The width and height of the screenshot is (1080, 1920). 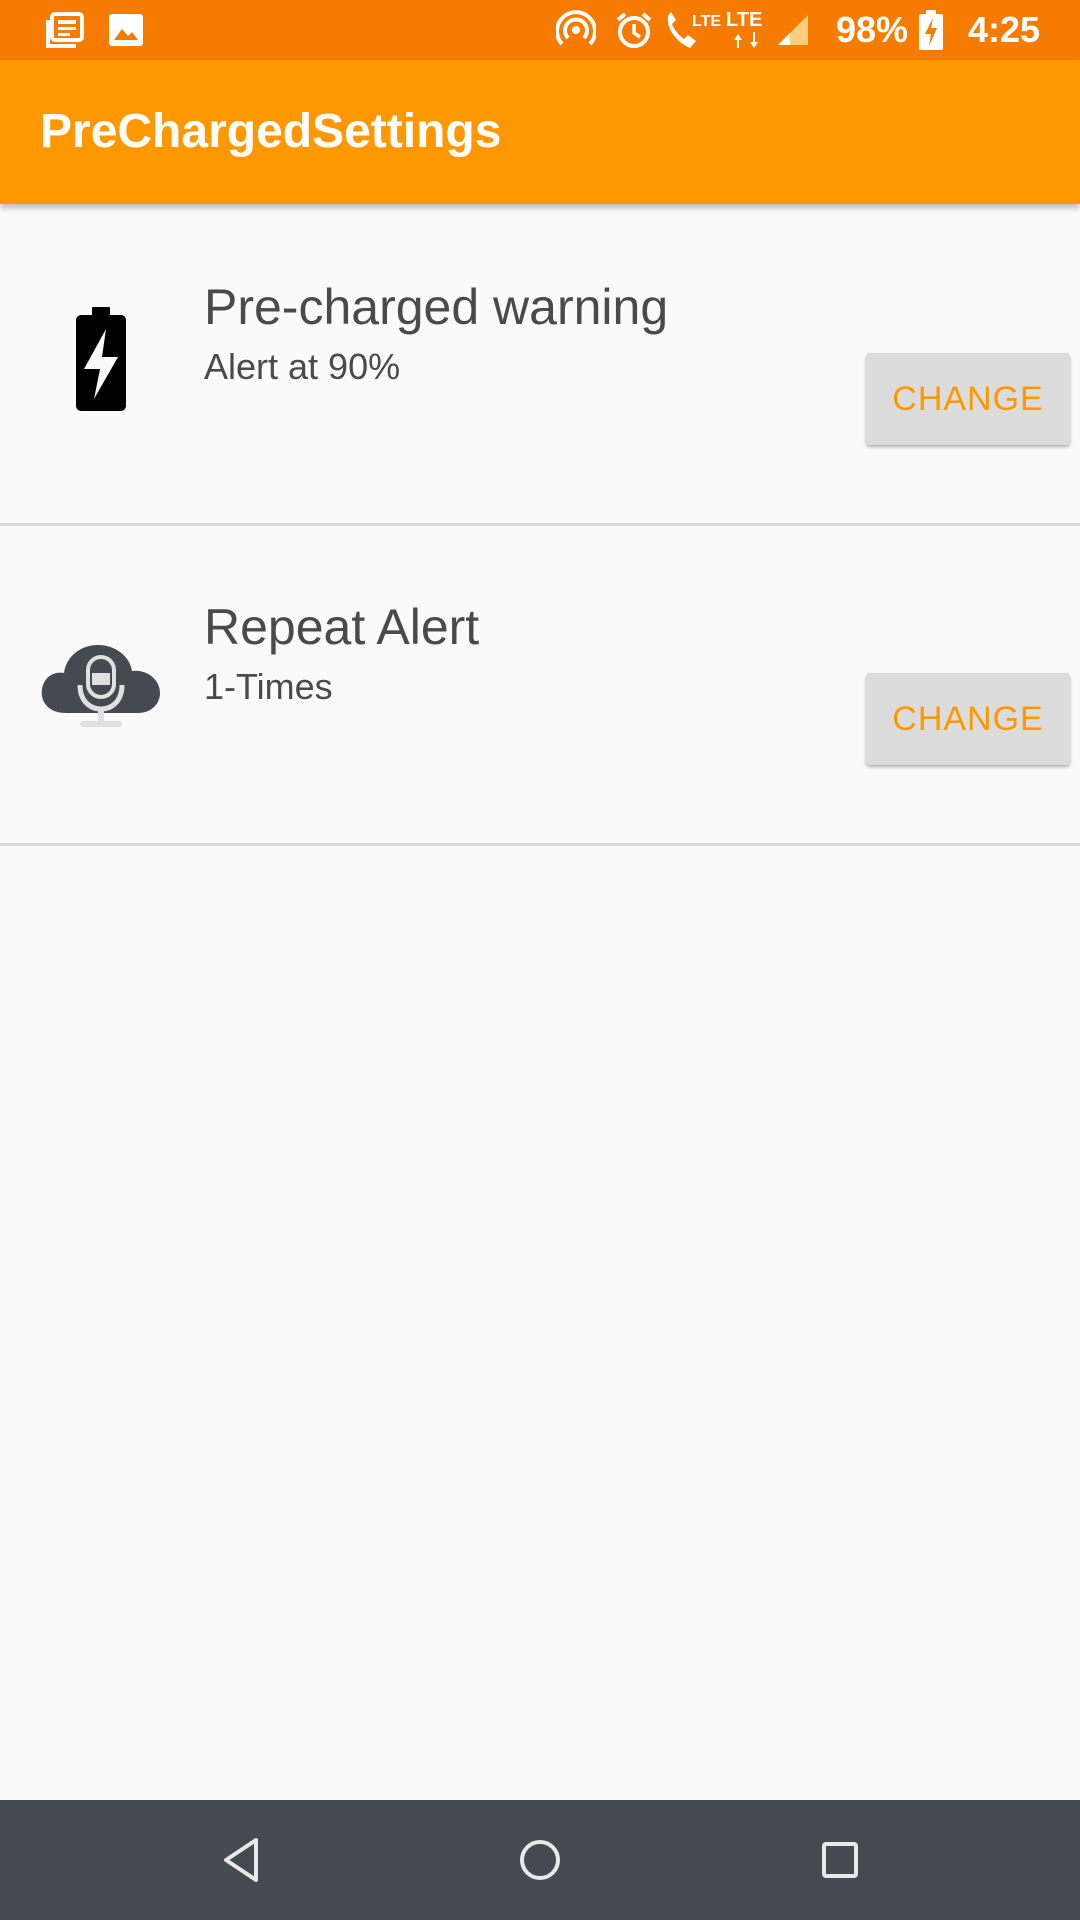 I want to click on cloud-microphone-icon, so click(x=101, y=686).